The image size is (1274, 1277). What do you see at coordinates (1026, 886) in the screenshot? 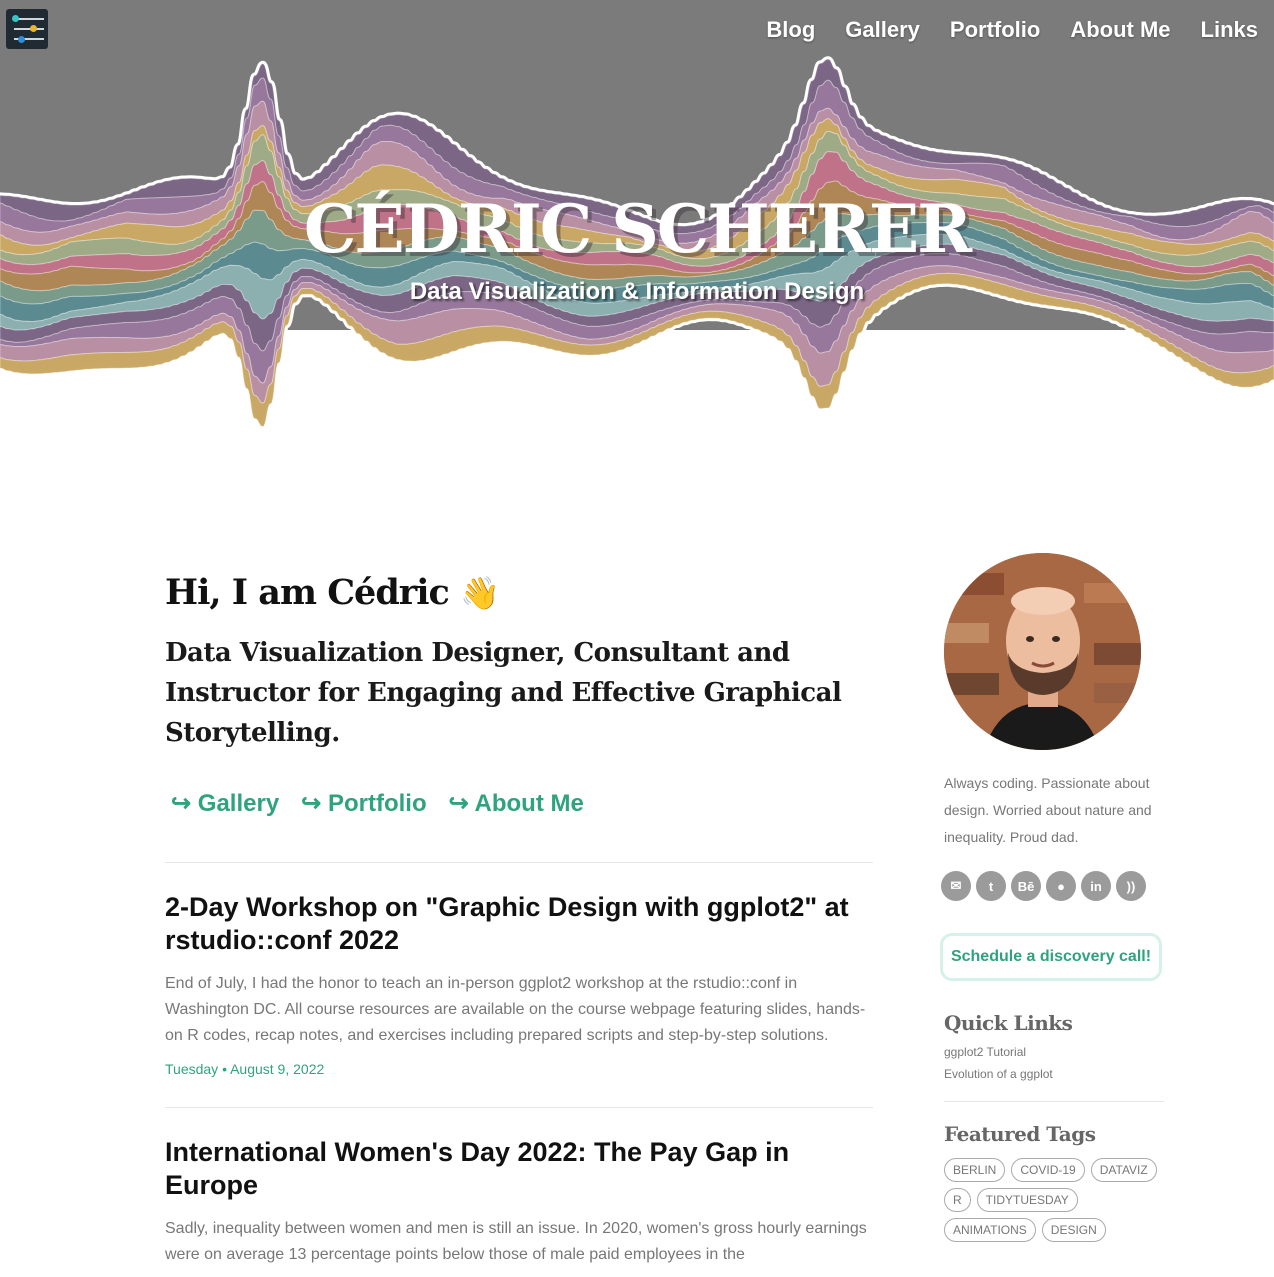
I see `behance-icon: Bē` at bounding box center [1026, 886].